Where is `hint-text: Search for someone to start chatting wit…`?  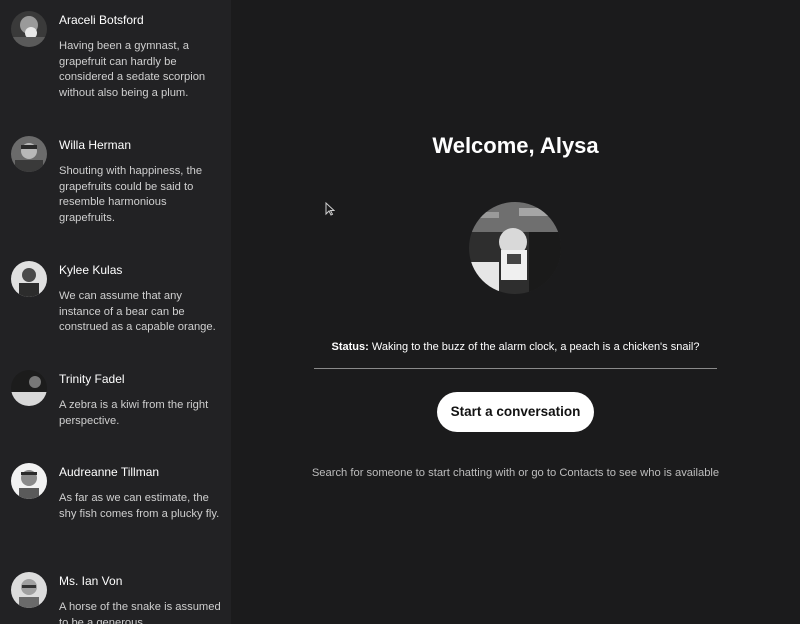 hint-text: Search for someone to start chatting wit… is located at coordinates (515, 473).